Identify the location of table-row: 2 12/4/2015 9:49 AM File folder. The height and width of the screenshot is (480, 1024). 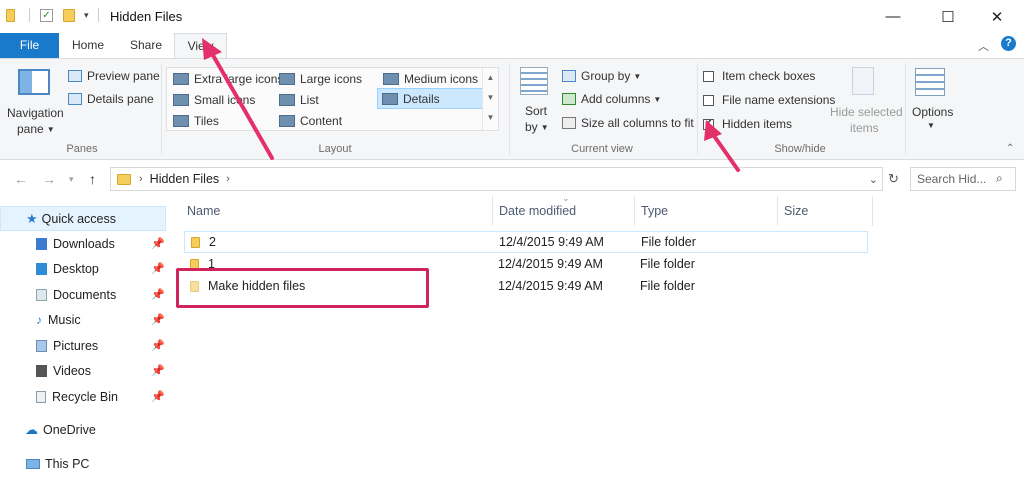
(526, 242).